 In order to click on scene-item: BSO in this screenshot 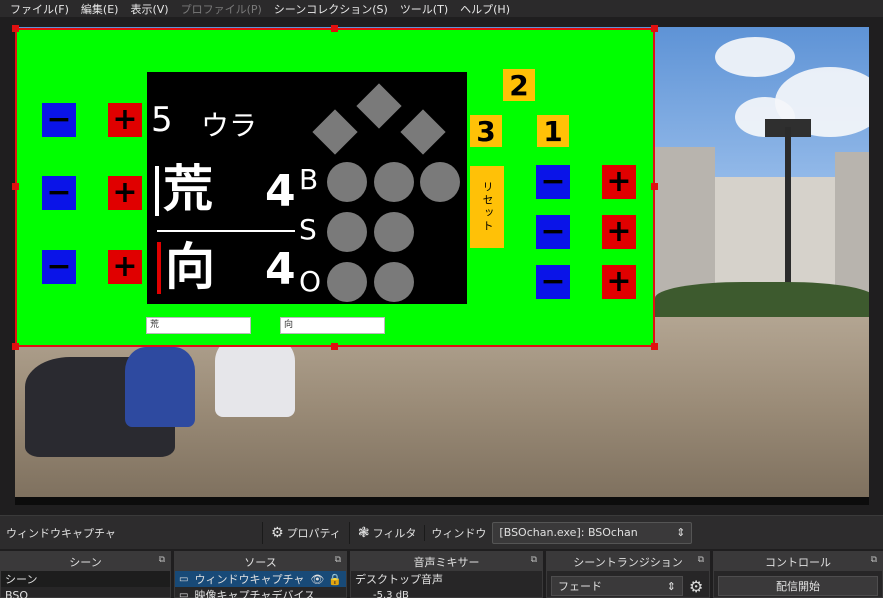, I will do `click(85, 592)`.